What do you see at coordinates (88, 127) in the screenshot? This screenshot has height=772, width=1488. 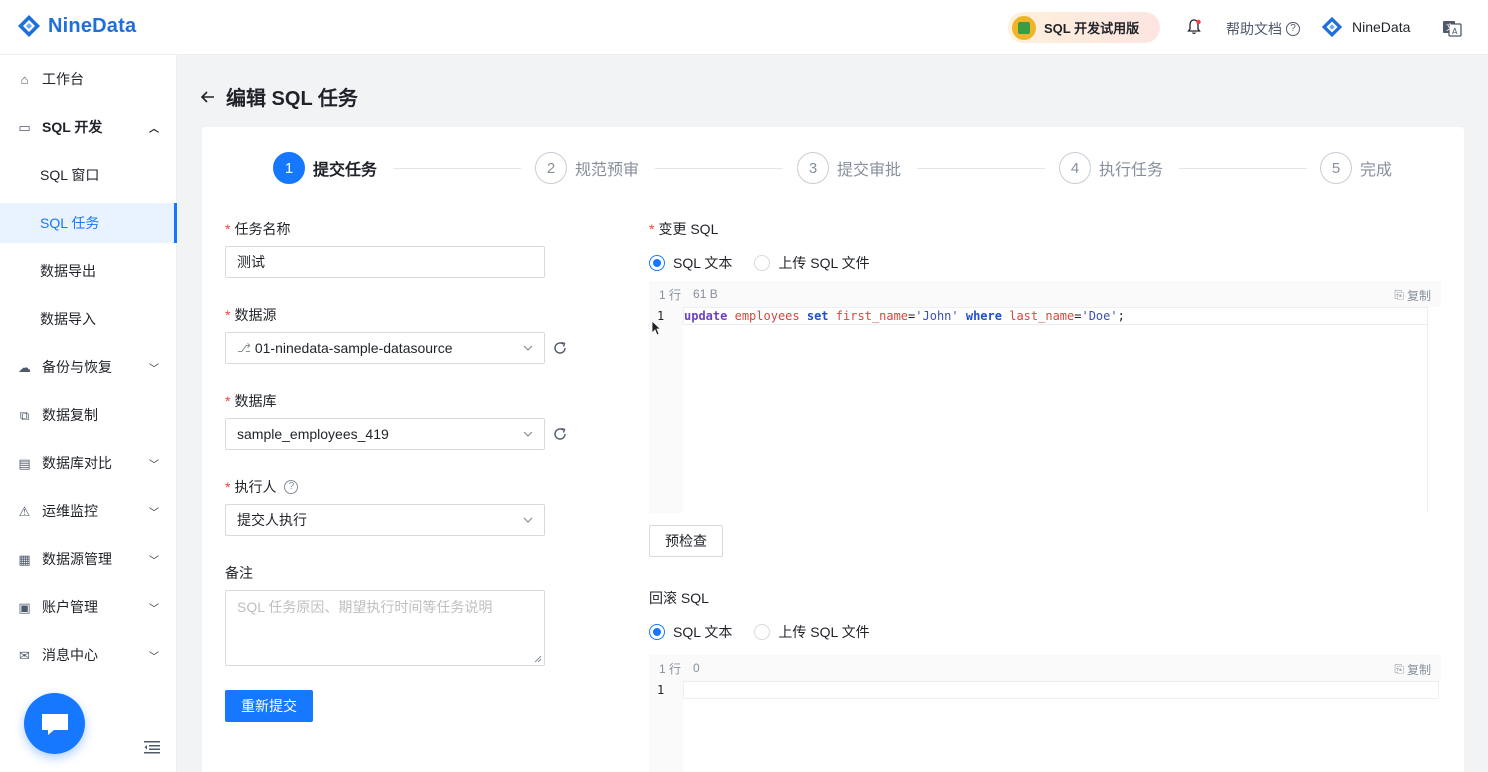 I see `sidebar-item-sql-dev: ▭ SQL 开发 ︿` at bounding box center [88, 127].